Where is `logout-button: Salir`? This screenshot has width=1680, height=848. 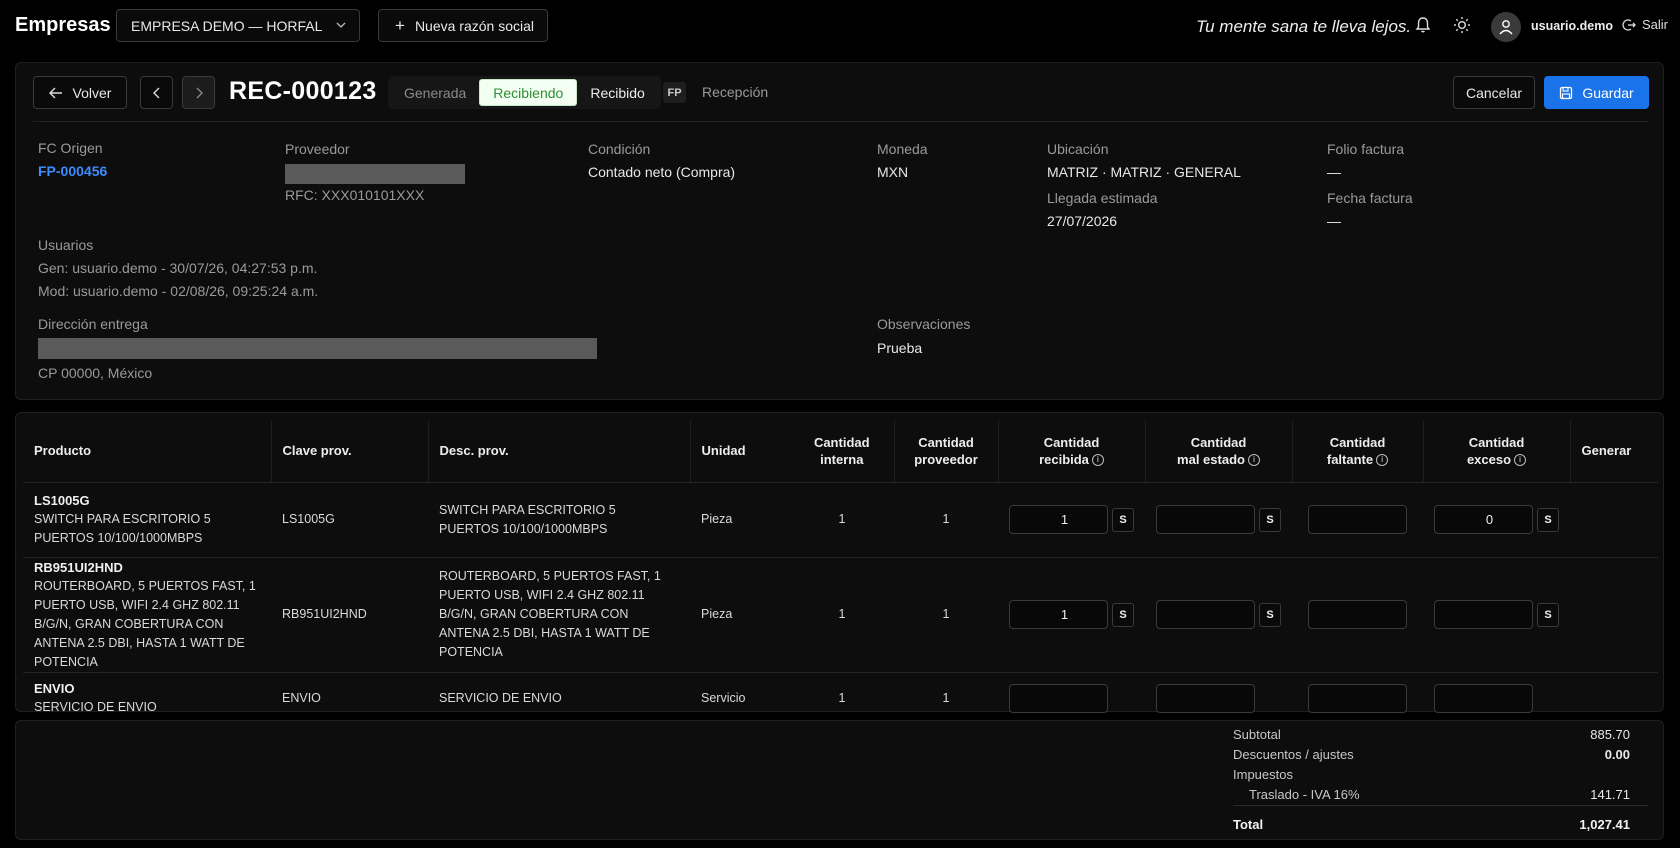
logout-button: Salir is located at coordinates (1645, 24).